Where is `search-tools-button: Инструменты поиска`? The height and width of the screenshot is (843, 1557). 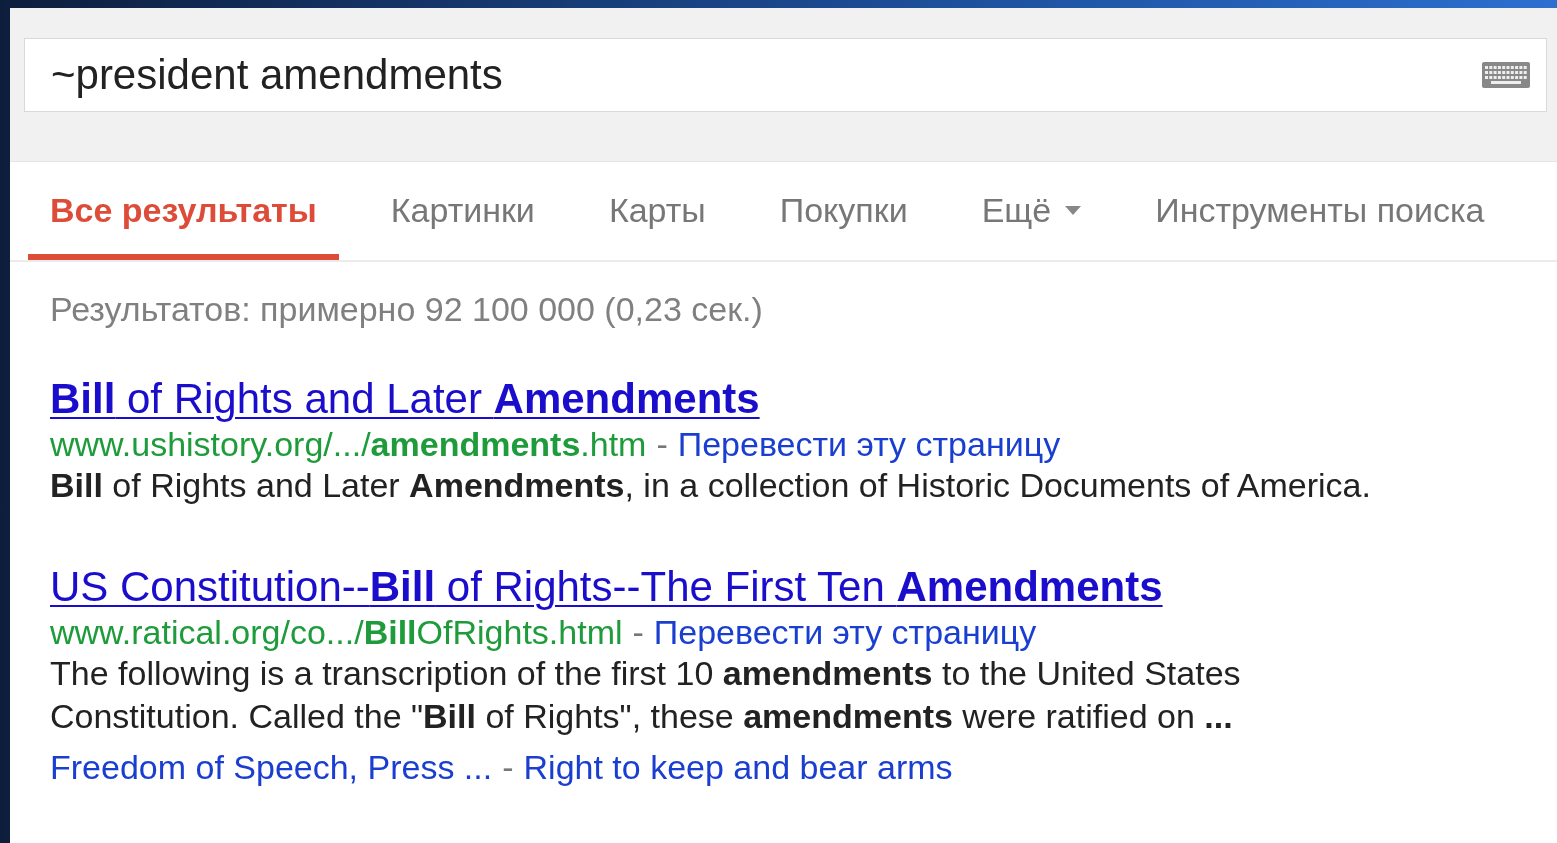 search-tools-button: Инструменты поиска is located at coordinates (1320, 210).